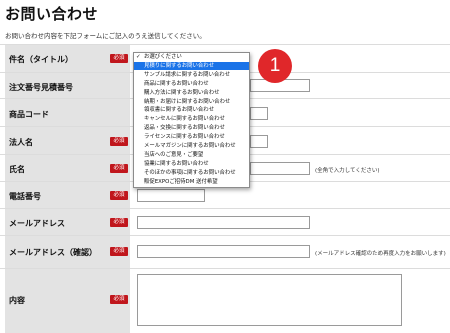  I want to click on field-label-subject: 件名（タイトル）, so click(41, 59).